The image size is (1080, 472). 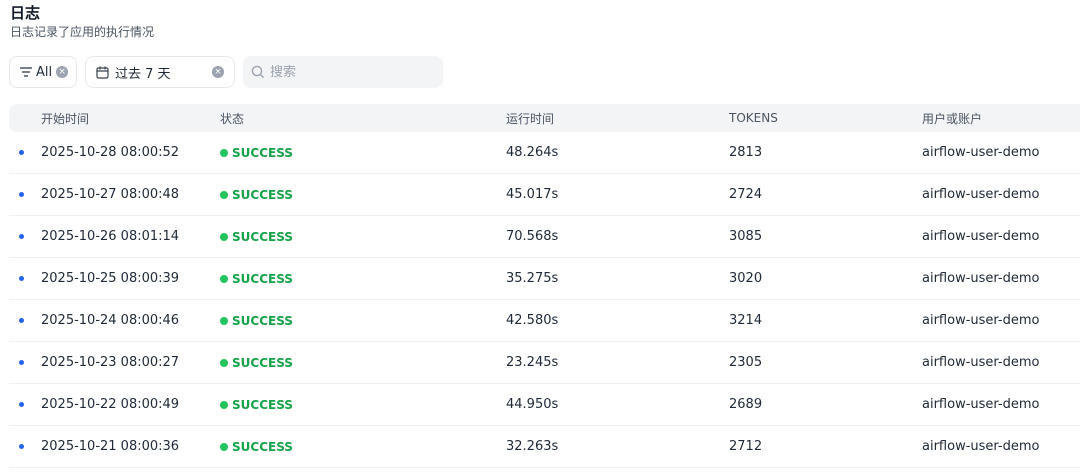 What do you see at coordinates (110, 404) in the screenshot?
I see `start-time: 2025-10-22 08:00:49` at bounding box center [110, 404].